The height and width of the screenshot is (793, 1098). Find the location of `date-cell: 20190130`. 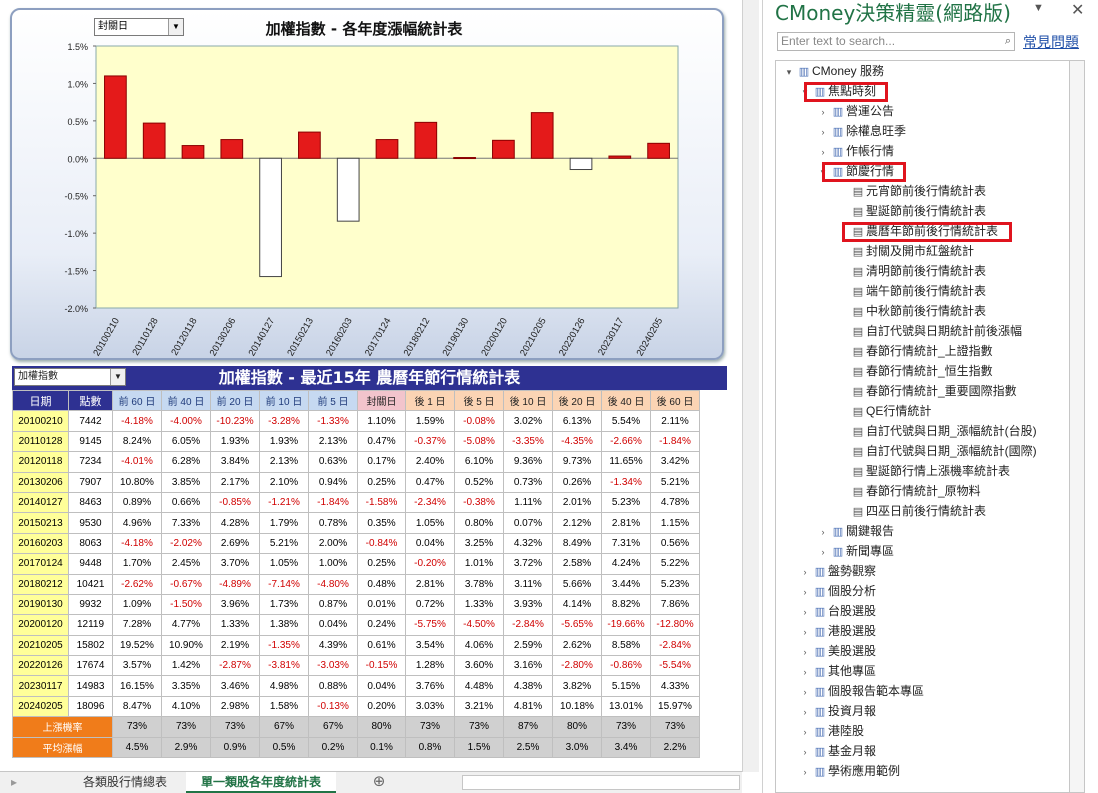

date-cell: 20190130 is located at coordinates (40, 604).